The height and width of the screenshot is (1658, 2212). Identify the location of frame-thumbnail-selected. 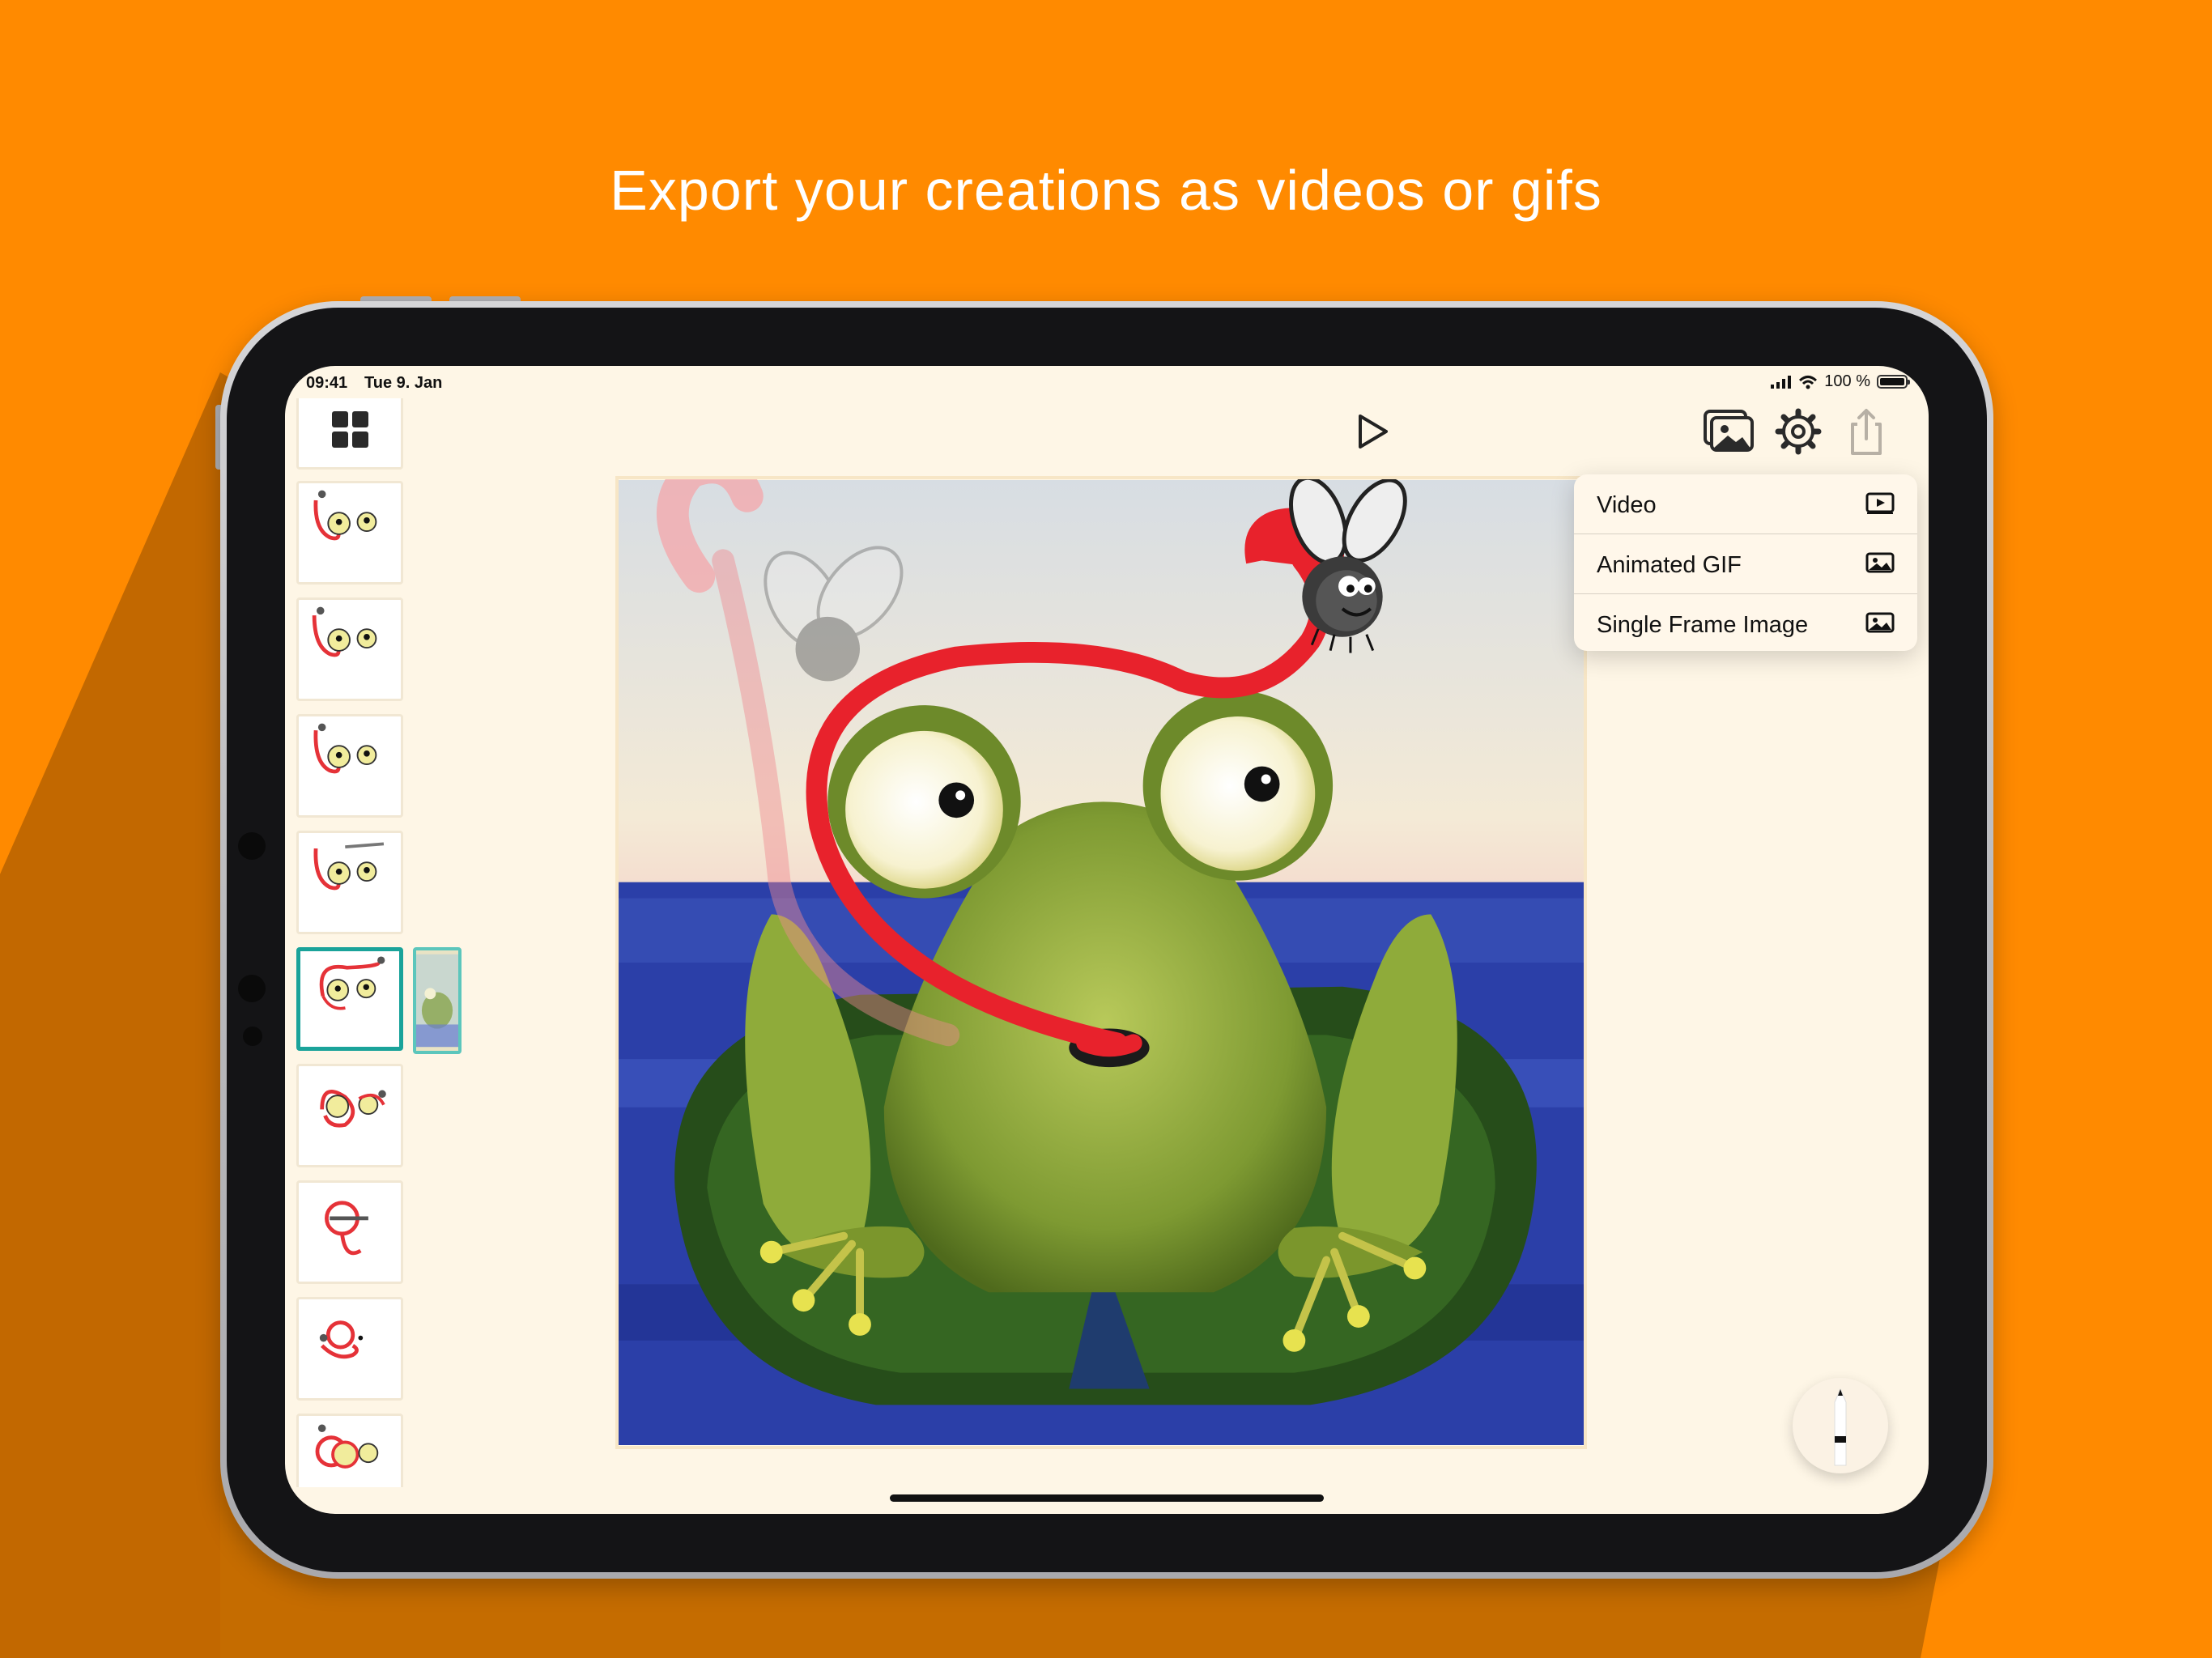
(349, 999).